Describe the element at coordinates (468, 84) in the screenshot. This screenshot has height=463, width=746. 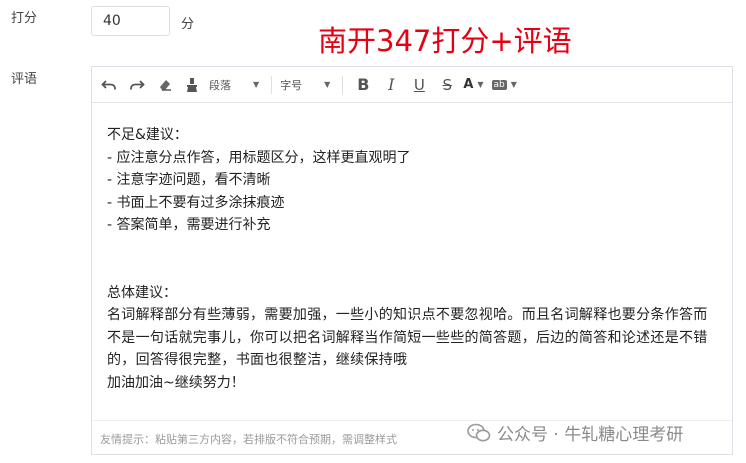
I see `font-color-icon: A` at that location.